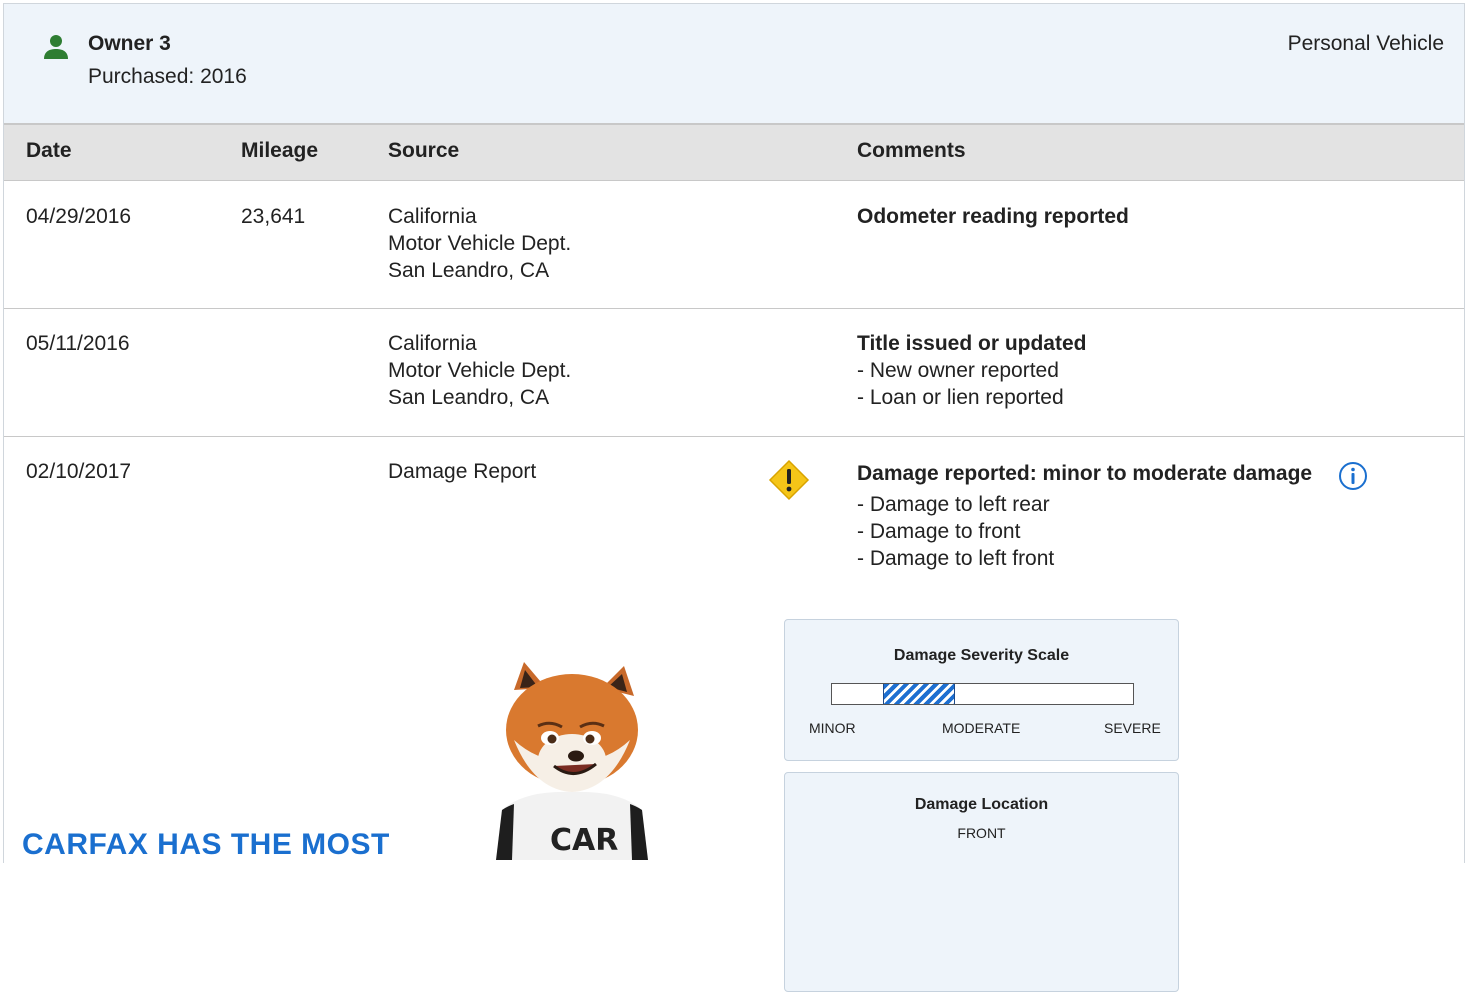 This screenshot has height=992, width=1469. What do you see at coordinates (78, 343) in the screenshot?
I see `row-date: 05/11/2016` at bounding box center [78, 343].